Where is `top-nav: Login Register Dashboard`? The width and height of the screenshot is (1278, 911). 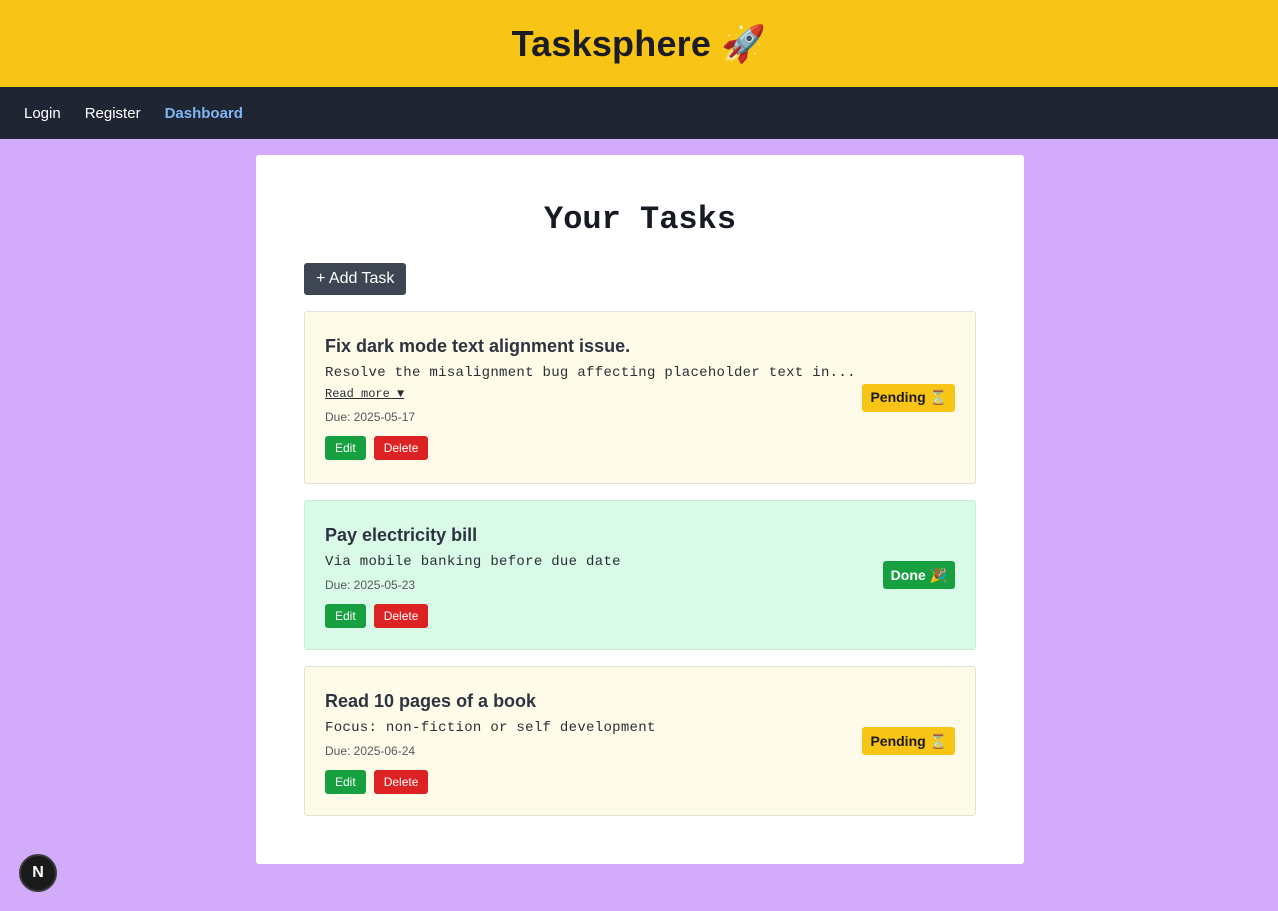
top-nav: Login Register Dashboard is located at coordinates (639, 113).